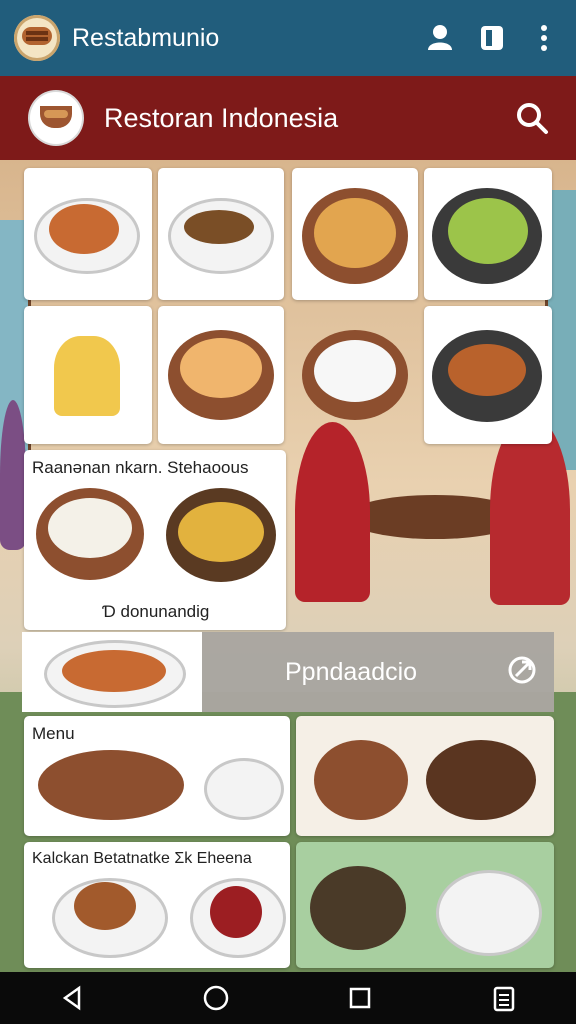  I want to click on recent-apps-icon, so click(360, 998).